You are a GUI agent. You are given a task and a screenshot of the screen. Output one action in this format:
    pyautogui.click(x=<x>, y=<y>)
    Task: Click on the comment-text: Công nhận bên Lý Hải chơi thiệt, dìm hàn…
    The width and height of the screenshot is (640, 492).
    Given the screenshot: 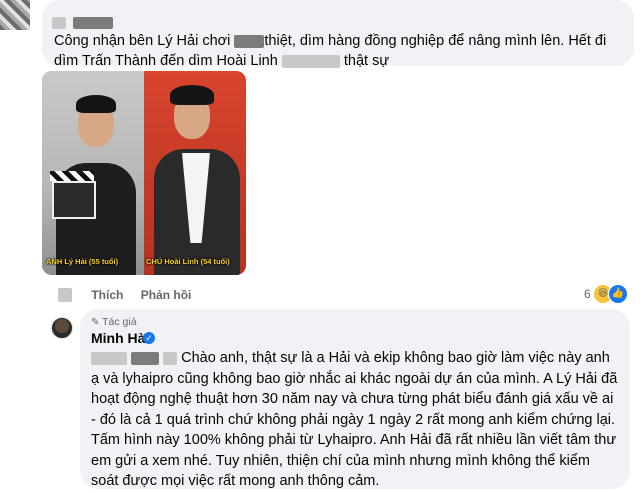 What is the action you would take?
    pyautogui.click(x=330, y=51)
    